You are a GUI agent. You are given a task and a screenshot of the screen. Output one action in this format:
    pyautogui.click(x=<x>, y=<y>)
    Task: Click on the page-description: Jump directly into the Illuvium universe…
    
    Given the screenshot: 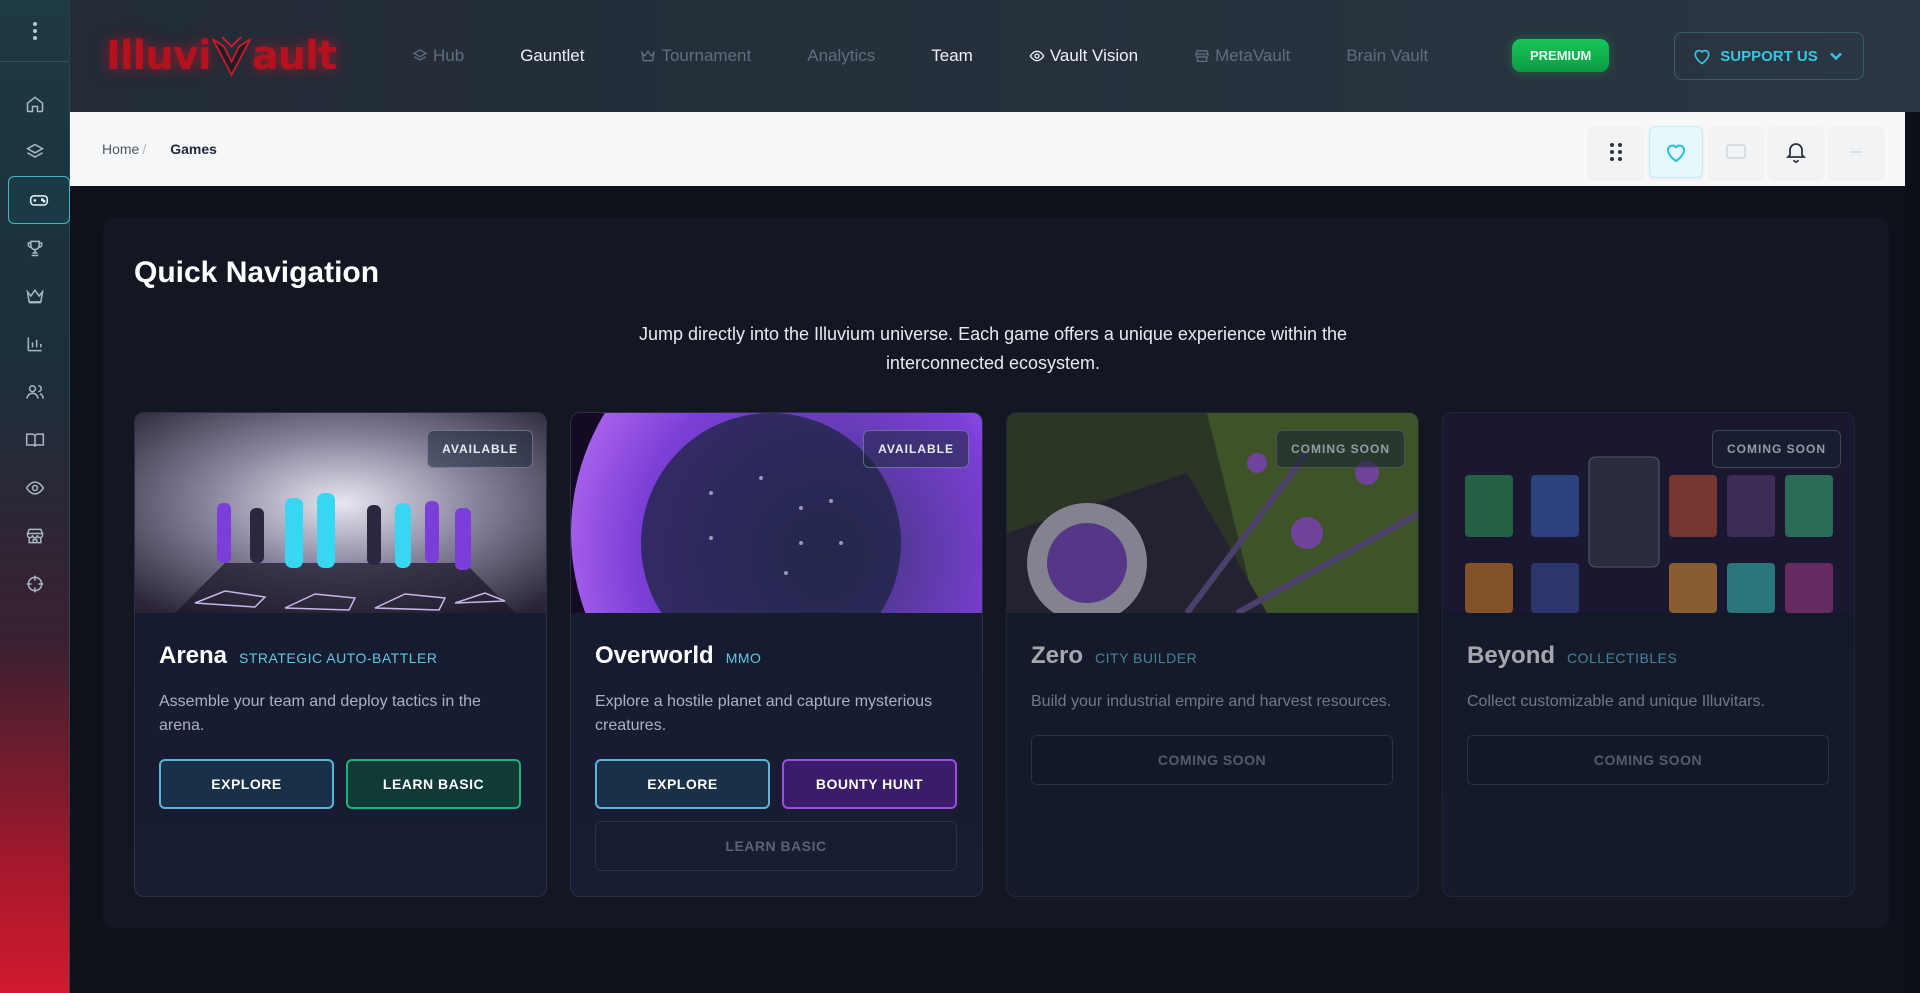 What is the action you would take?
    pyautogui.click(x=993, y=348)
    